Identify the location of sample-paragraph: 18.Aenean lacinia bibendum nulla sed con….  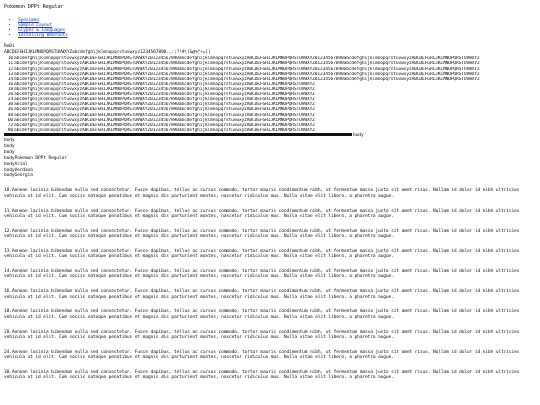
(262, 314).